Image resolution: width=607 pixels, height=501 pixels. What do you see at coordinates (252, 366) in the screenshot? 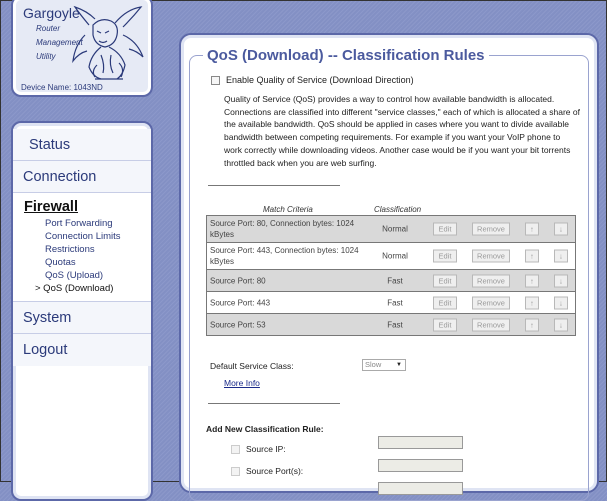
I see `default-service-class-label: Default Service Class:` at bounding box center [252, 366].